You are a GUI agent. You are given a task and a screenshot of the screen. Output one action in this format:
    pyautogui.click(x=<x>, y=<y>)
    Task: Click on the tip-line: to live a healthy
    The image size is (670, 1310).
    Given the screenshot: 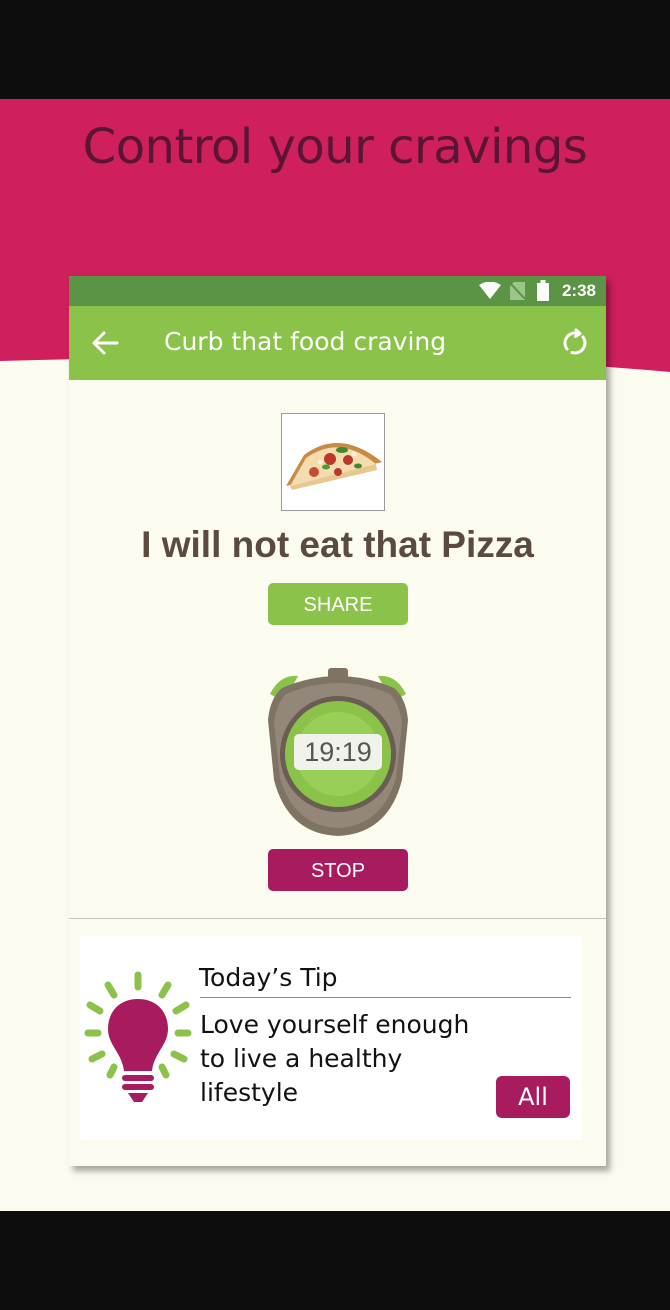 What is the action you would take?
    pyautogui.click(x=301, y=1058)
    